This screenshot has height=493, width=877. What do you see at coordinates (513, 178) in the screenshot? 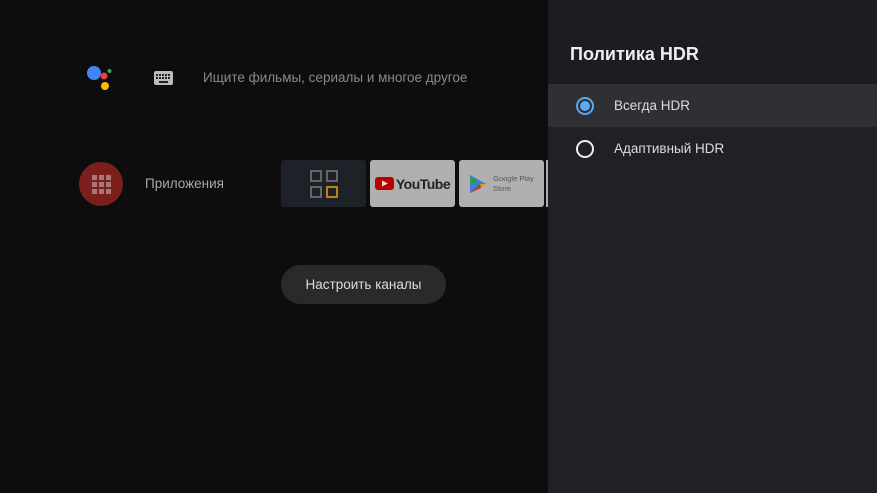
I see `play-store-label: Google Play` at bounding box center [513, 178].